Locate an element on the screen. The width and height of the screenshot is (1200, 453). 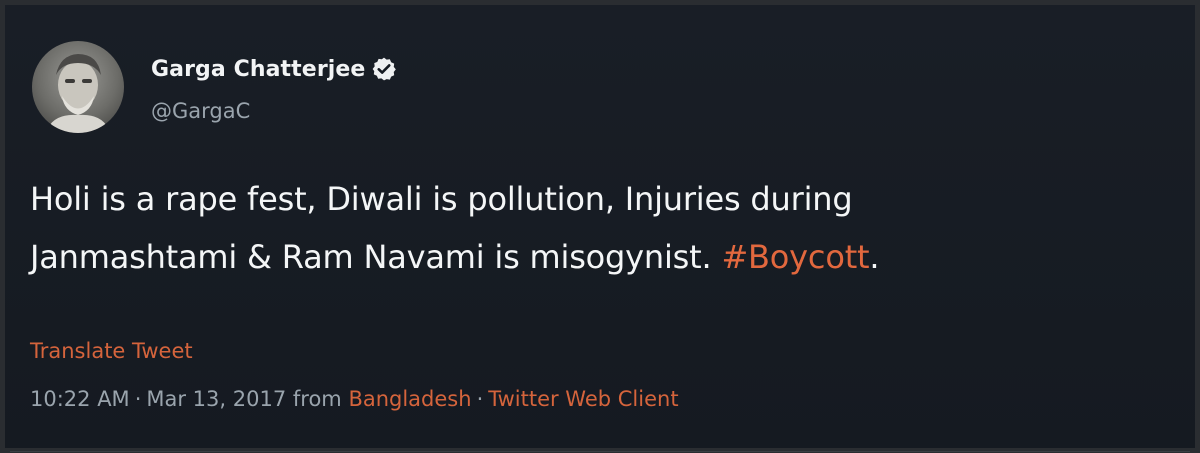
tweet-text-line-2-body: Janmashtami & Ram Navami is misogynist. is located at coordinates (371, 257).